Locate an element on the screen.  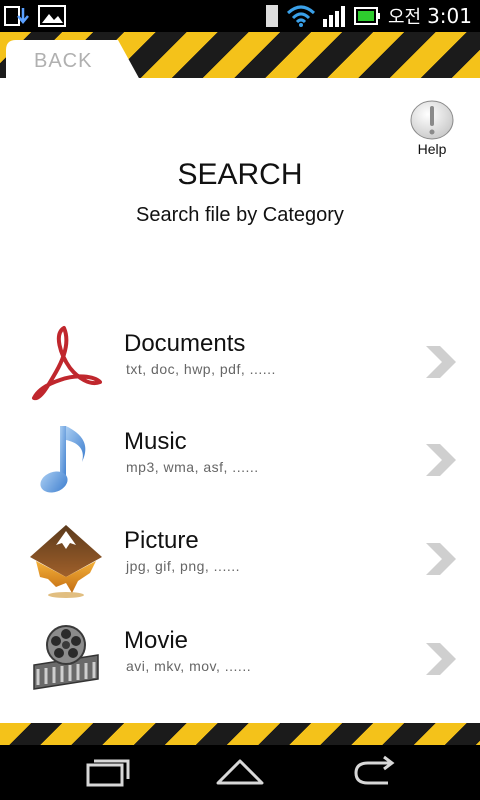
category-title: Movie is located at coordinates (156, 640).